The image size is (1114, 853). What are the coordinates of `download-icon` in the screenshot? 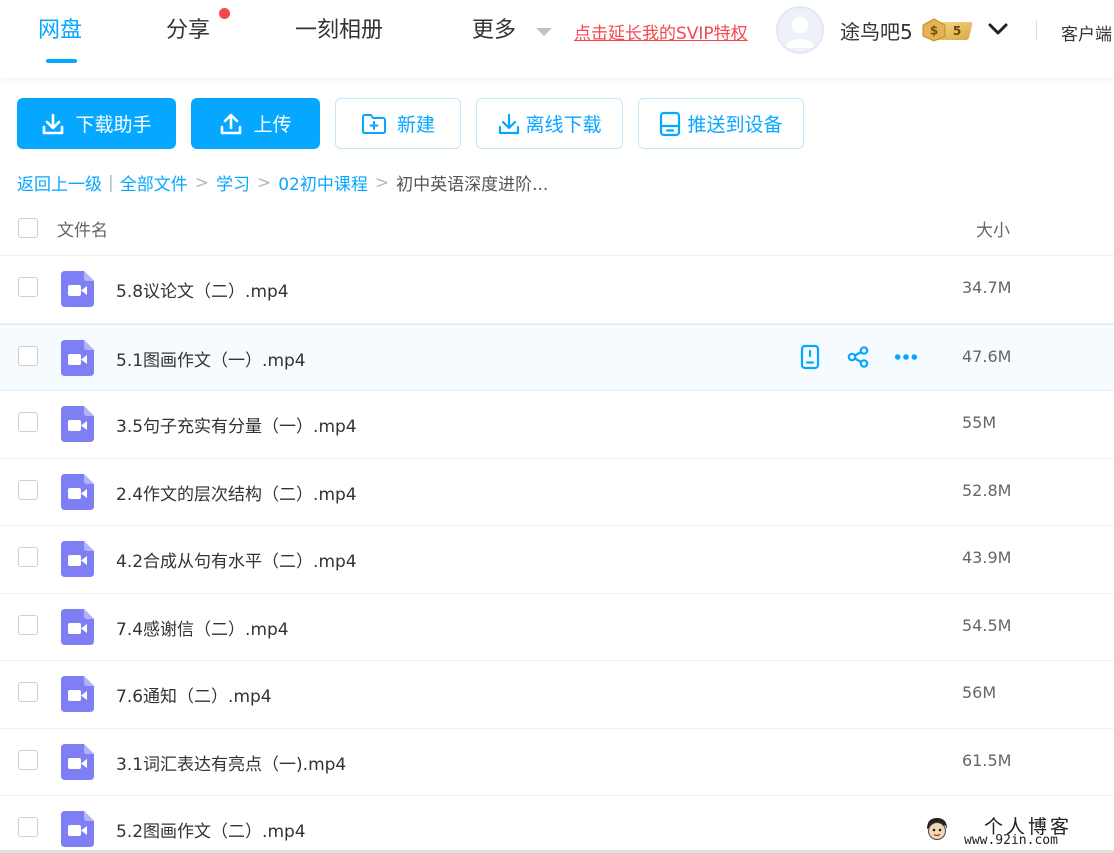 It's located at (53, 123).